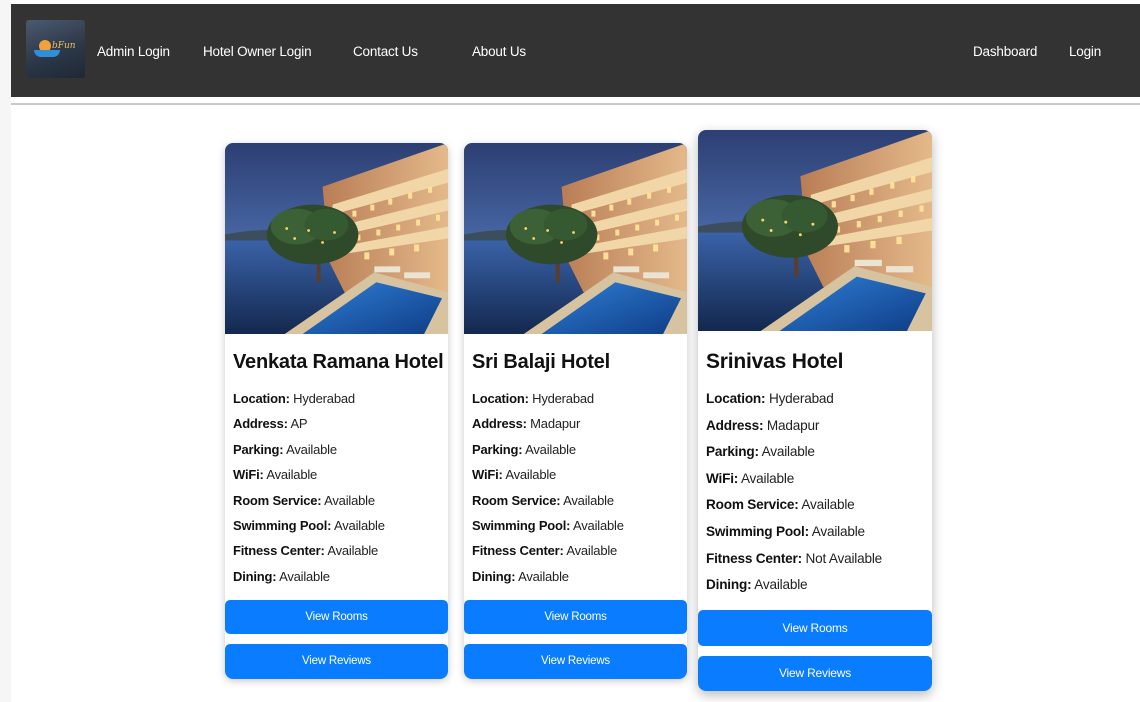  Describe the element at coordinates (64, 46) in the screenshot. I see `logo-text: bFun` at that location.